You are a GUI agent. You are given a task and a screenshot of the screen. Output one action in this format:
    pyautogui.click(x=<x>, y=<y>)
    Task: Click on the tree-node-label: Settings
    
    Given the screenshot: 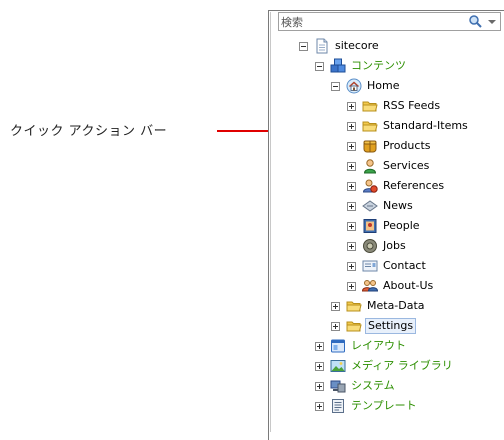 What is the action you would take?
    pyautogui.click(x=391, y=326)
    